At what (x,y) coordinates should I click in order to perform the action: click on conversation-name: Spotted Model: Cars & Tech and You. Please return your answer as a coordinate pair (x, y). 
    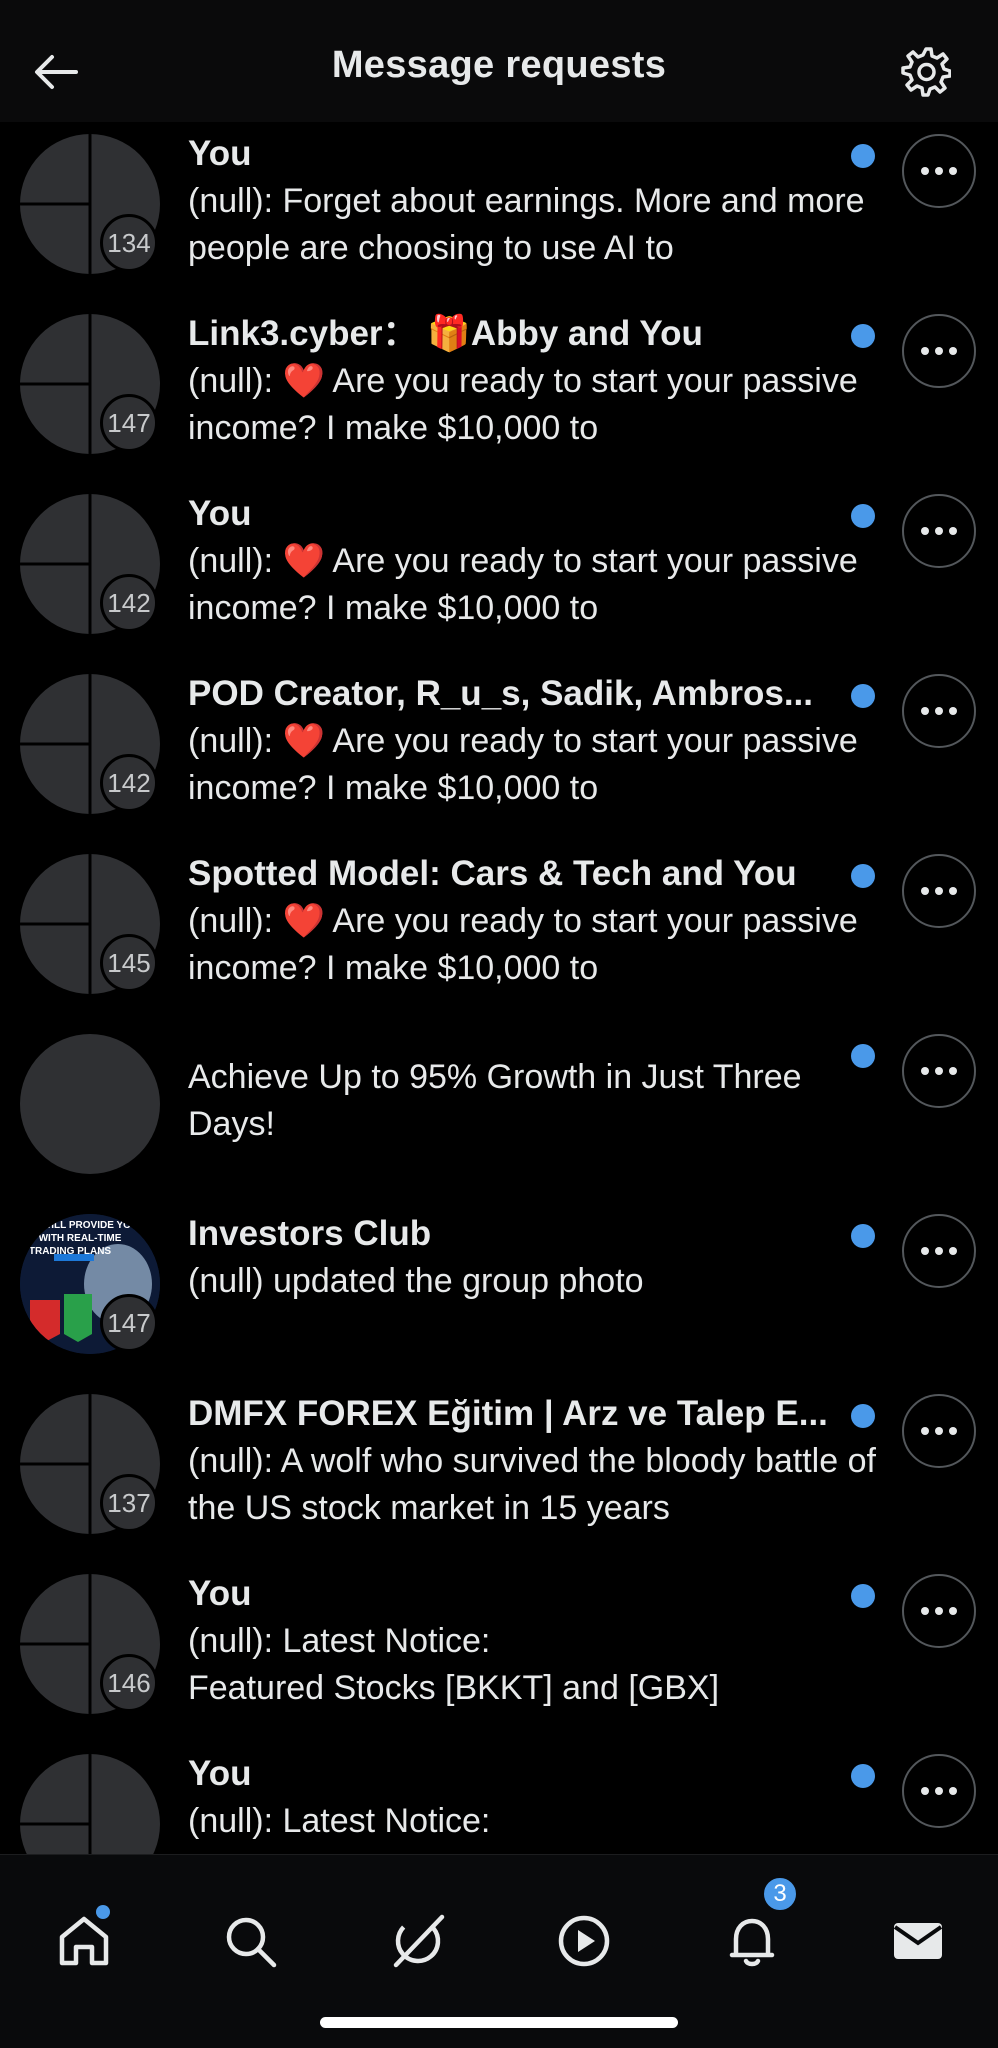
    Looking at the image, I should click on (492, 873).